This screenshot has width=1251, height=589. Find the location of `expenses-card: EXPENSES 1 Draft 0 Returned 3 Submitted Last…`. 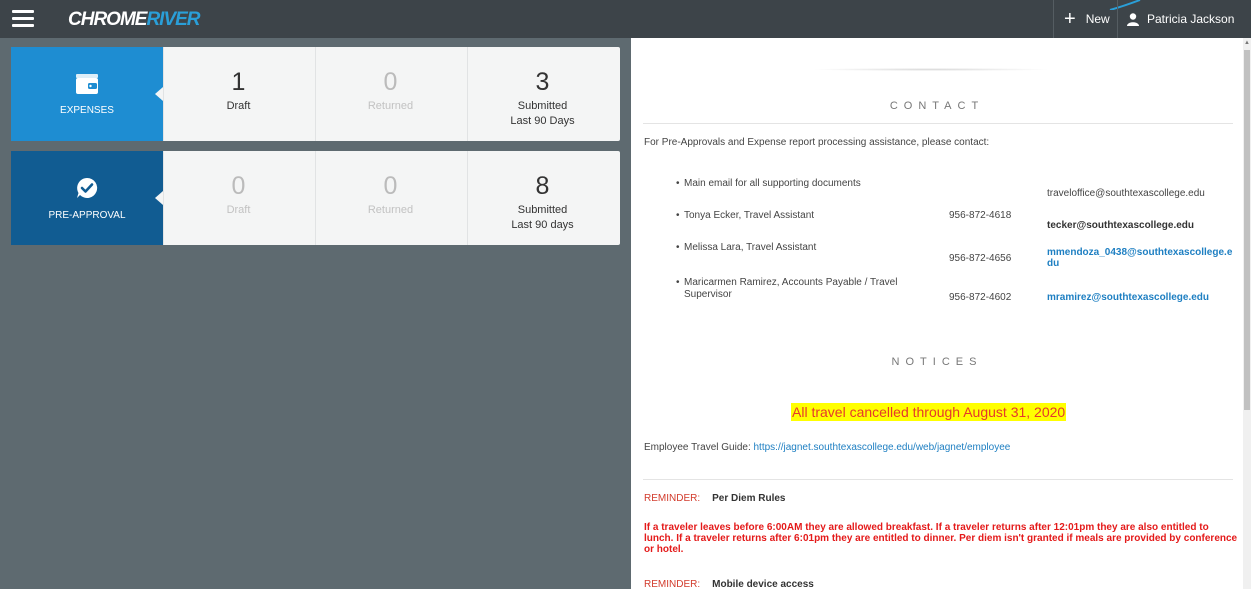

expenses-card: EXPENSES 1 Draft 0 Returned 3 Submitted Last… is located at coordinates (315, 94).